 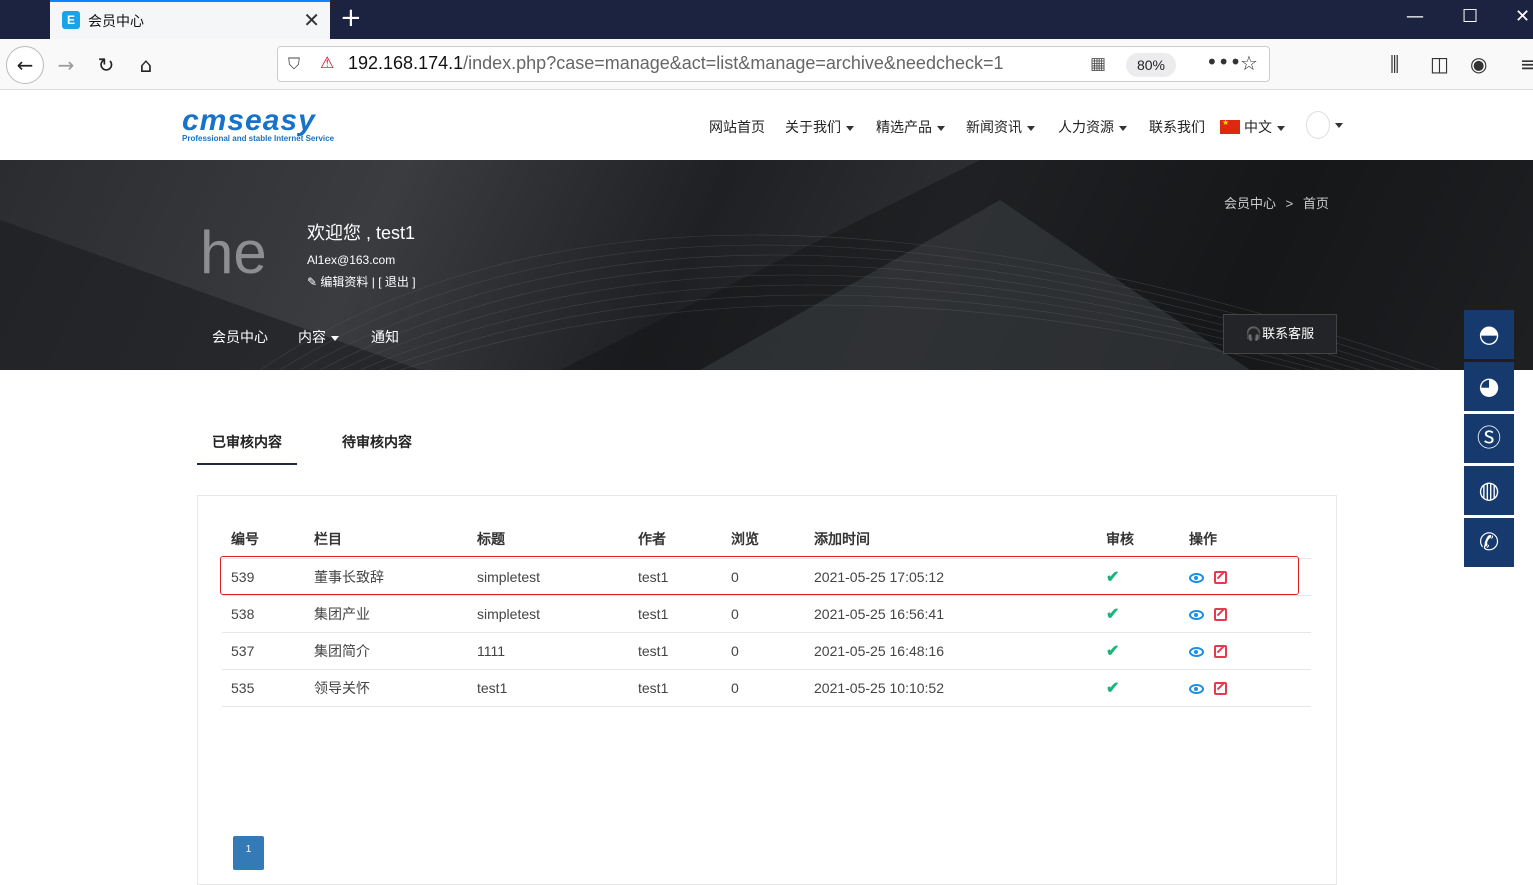 I want to click on page-actions-icon: •••, so click(x=1223, y=62).